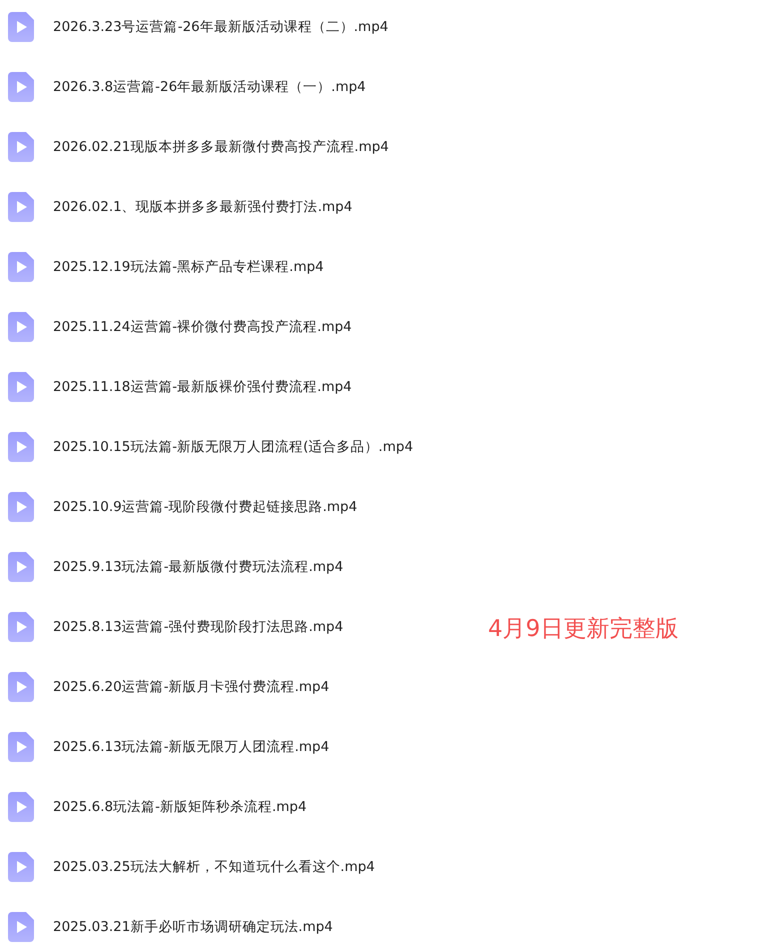  I want to click on file-name: 2025.6.13玩法篇-新版无限万人团流程.mp4, so click(191, 747).